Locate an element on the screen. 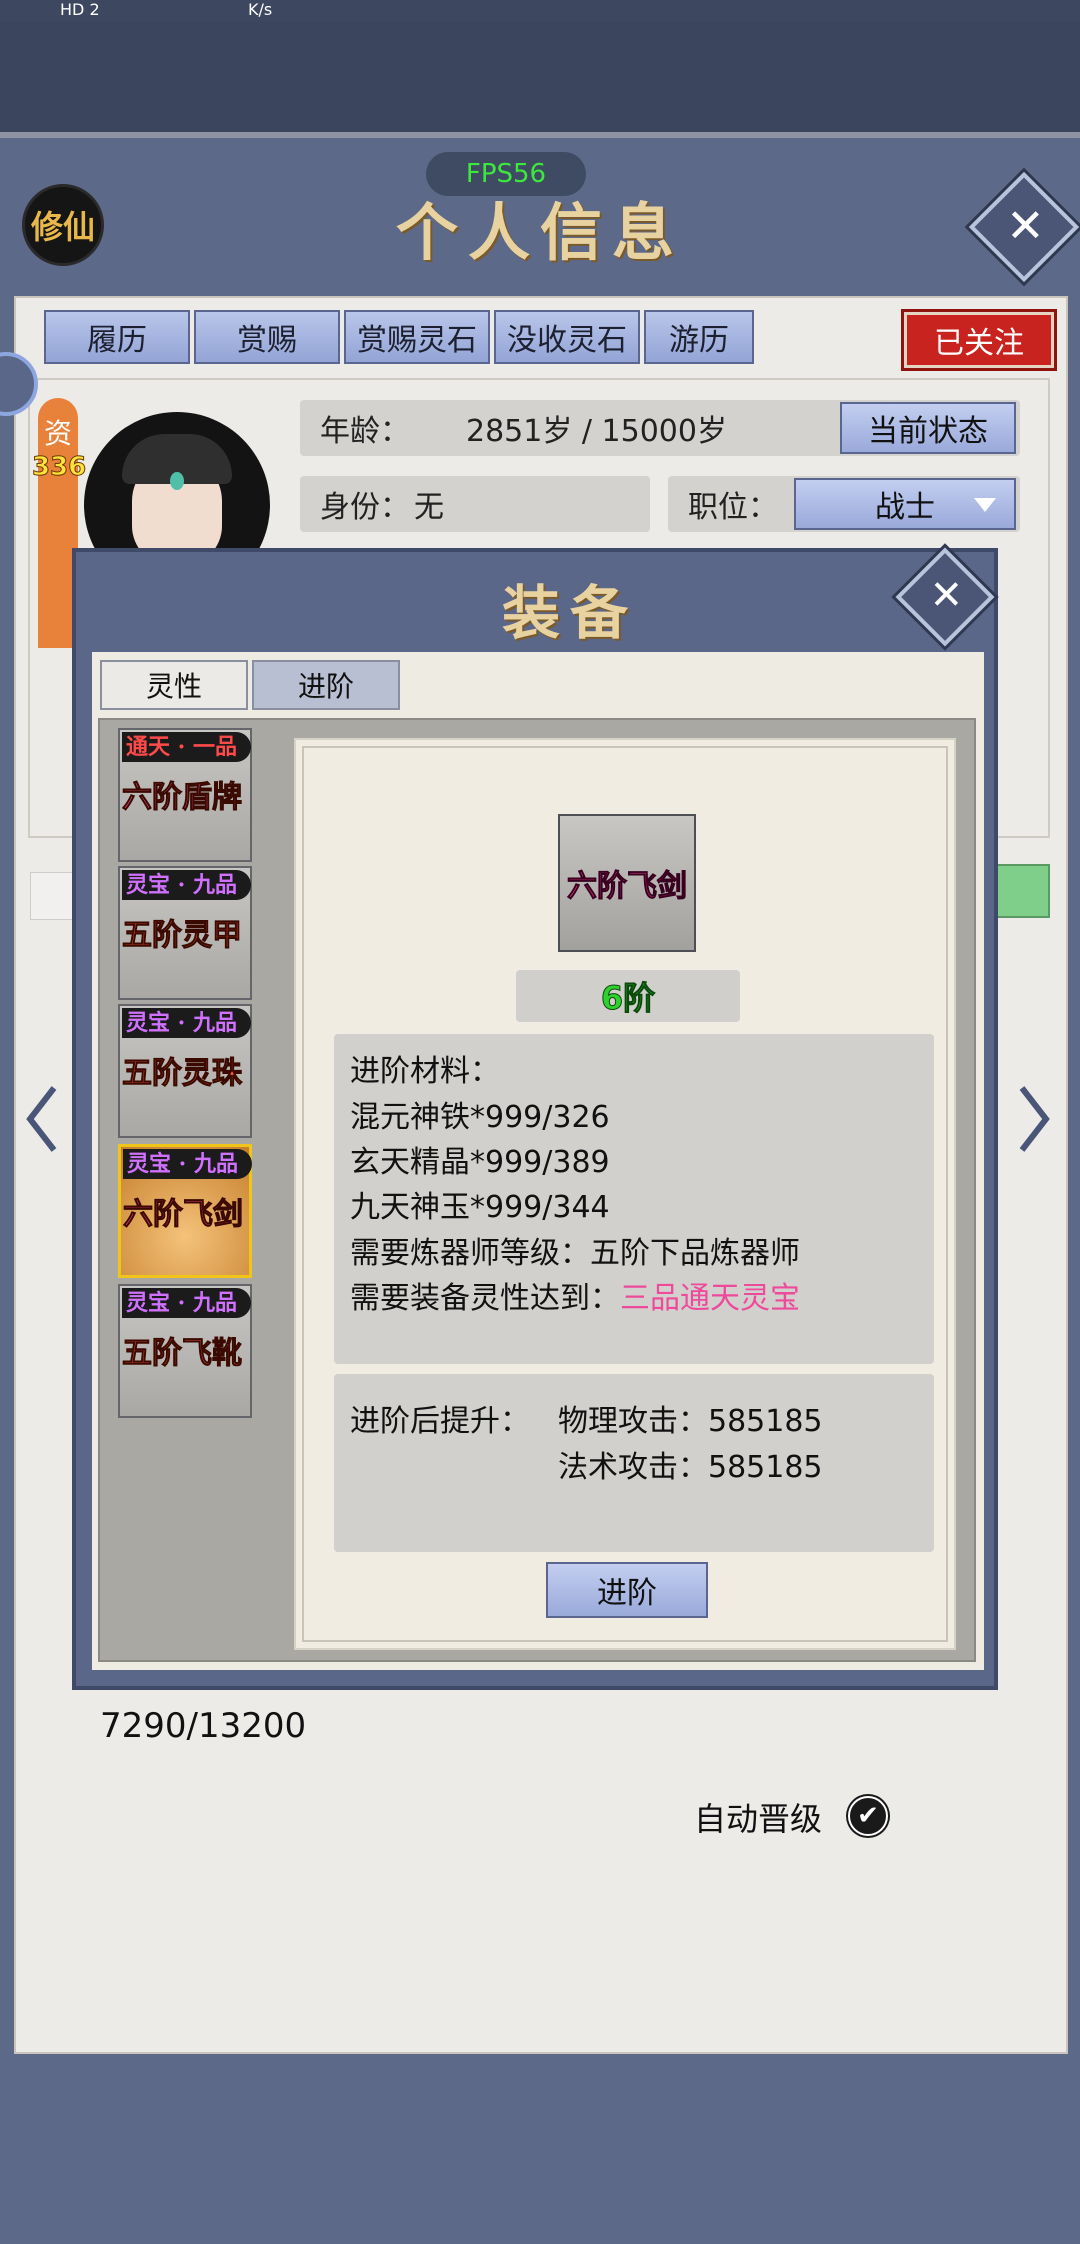  check-icon: ✔ is located at coordinates (868, 1816).